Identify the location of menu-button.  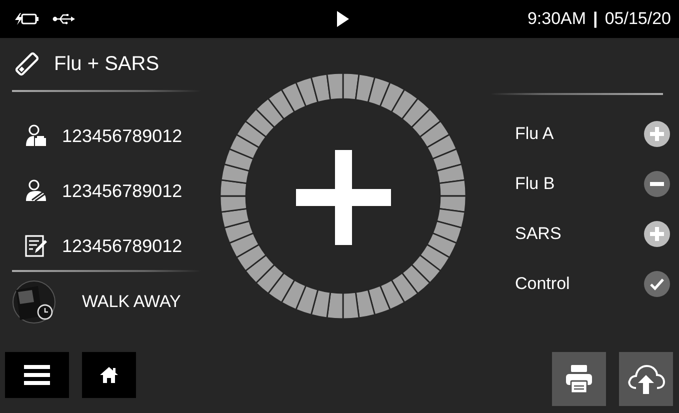
(37, 375).